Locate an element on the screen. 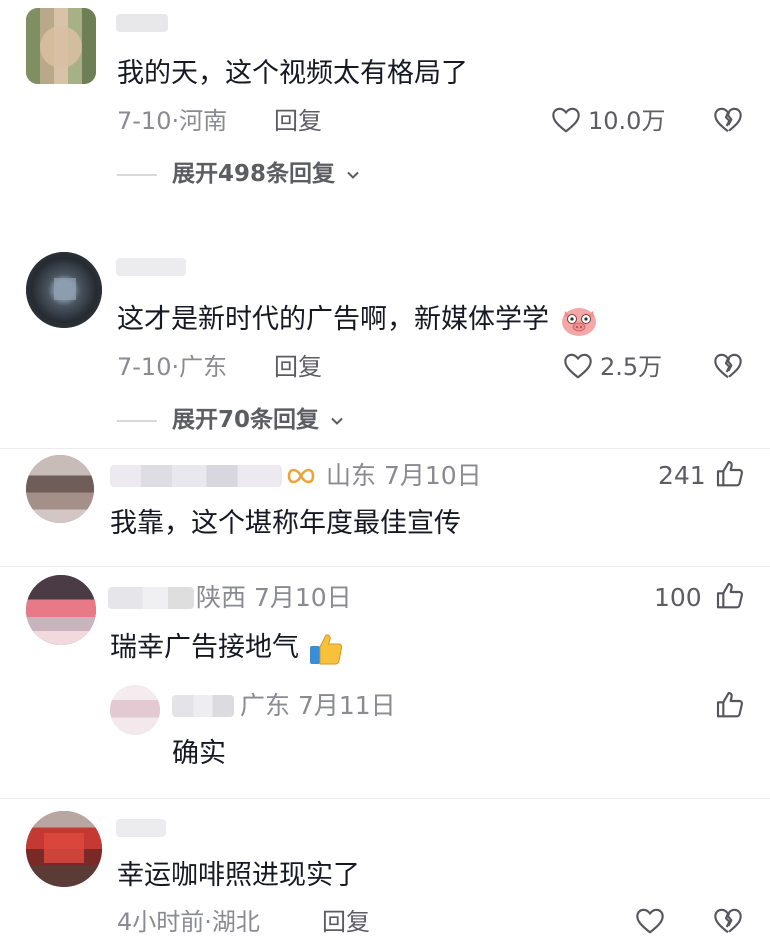  comment-text: 我的天，这个视频太有格局了 is located at coordinates (292, 73).